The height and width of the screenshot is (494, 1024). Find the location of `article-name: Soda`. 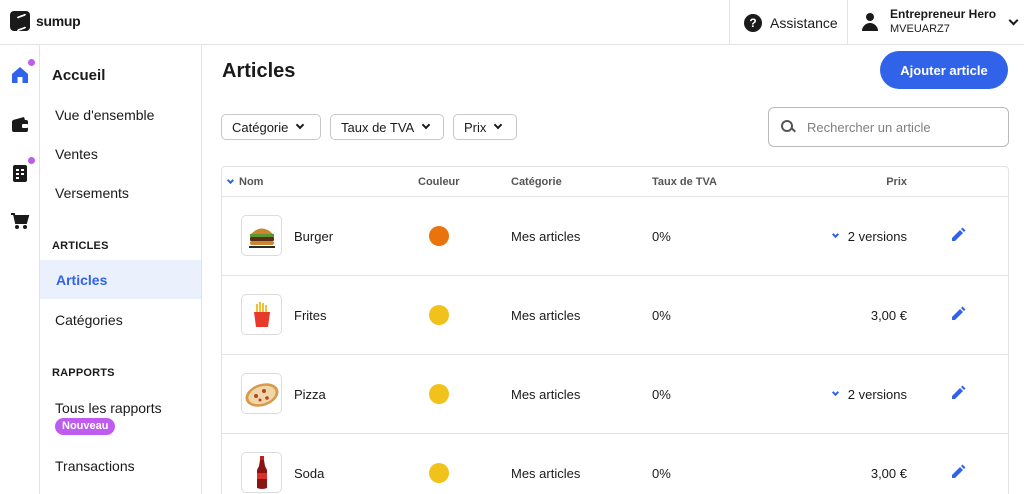

article-name: Soda is located at coordinates (309, 473).